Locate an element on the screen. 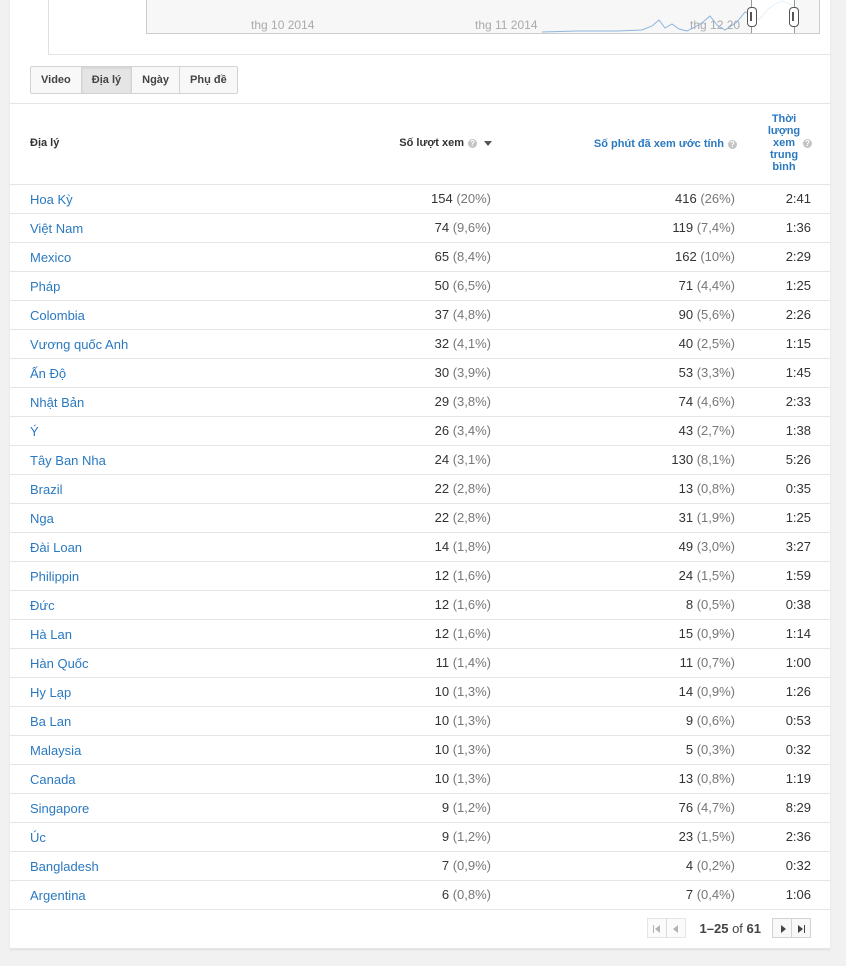  country-link: Vương quốc Anh is located at coordinates (79, 344).